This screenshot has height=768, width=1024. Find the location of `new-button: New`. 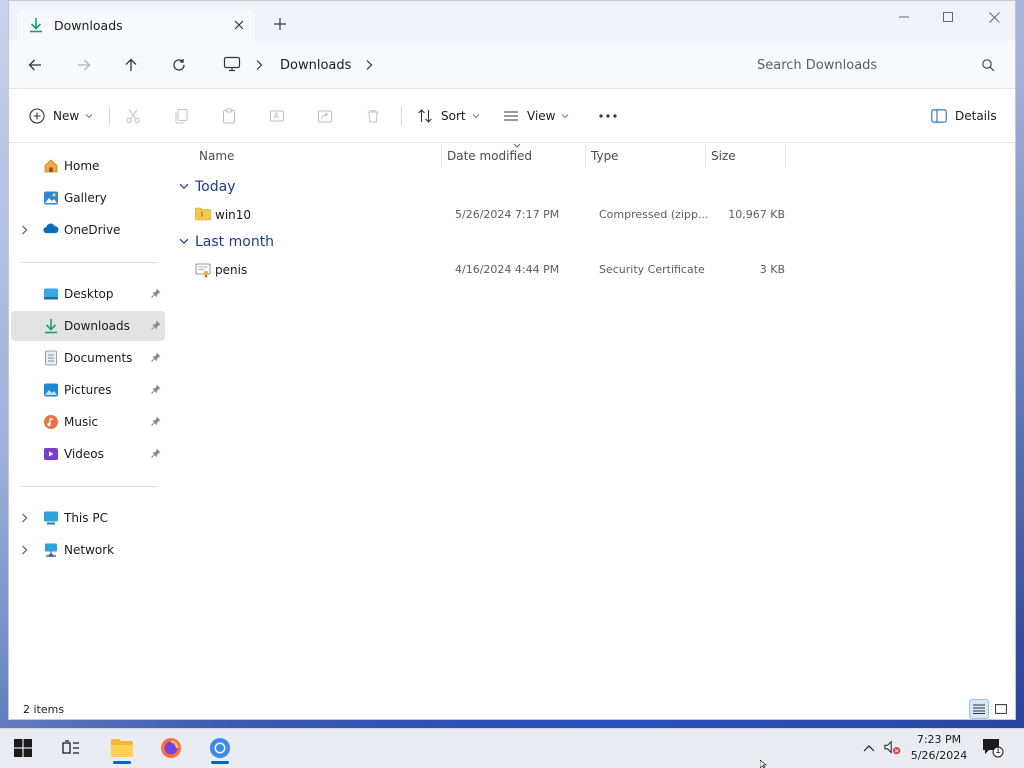

new-button: New is located at coordinates (61, 116).